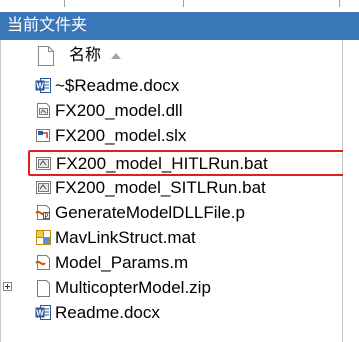 Image resolution: width=359 pixels, height=342 pixels. I want to click on m-script-icon, so click(43, 262).